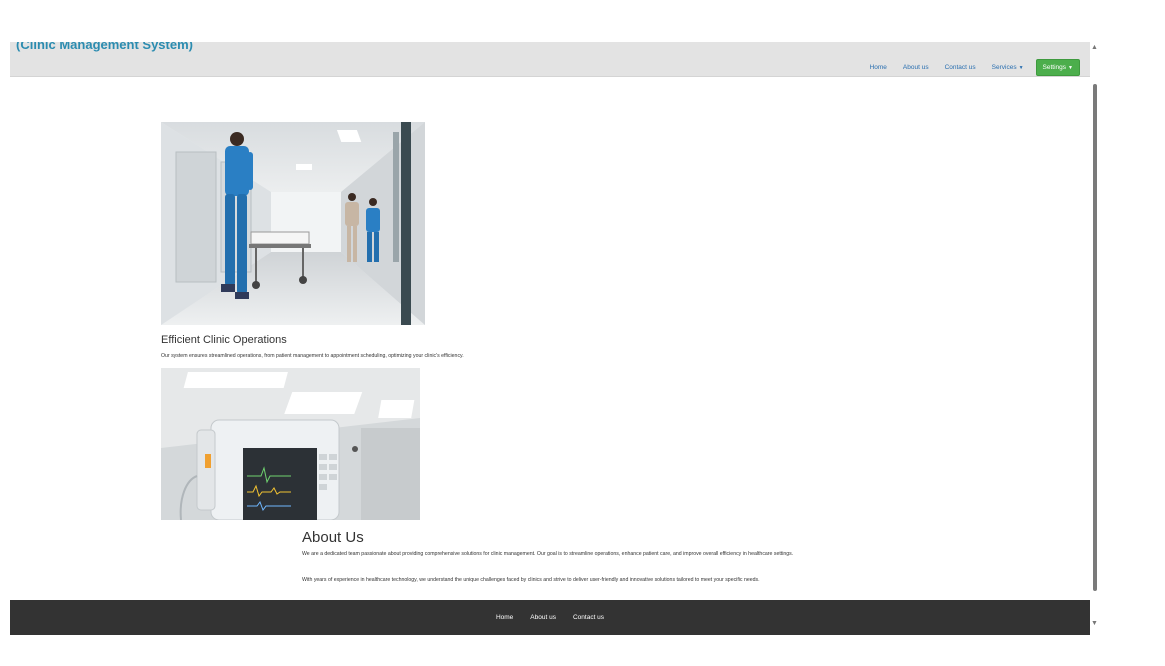 The height and width of the screenshot is (666, 1165). Describe the element at coordinates (916, 67) in the screenshot. I see `nav-about-link: About us` at that location.